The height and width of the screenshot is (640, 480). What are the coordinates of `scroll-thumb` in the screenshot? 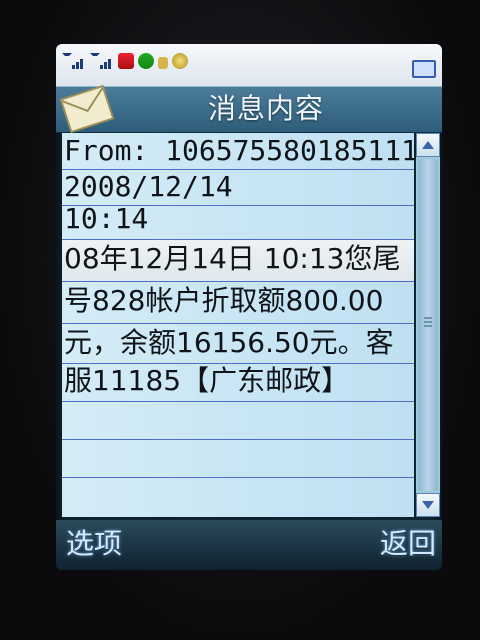 It's located at (428, 325).